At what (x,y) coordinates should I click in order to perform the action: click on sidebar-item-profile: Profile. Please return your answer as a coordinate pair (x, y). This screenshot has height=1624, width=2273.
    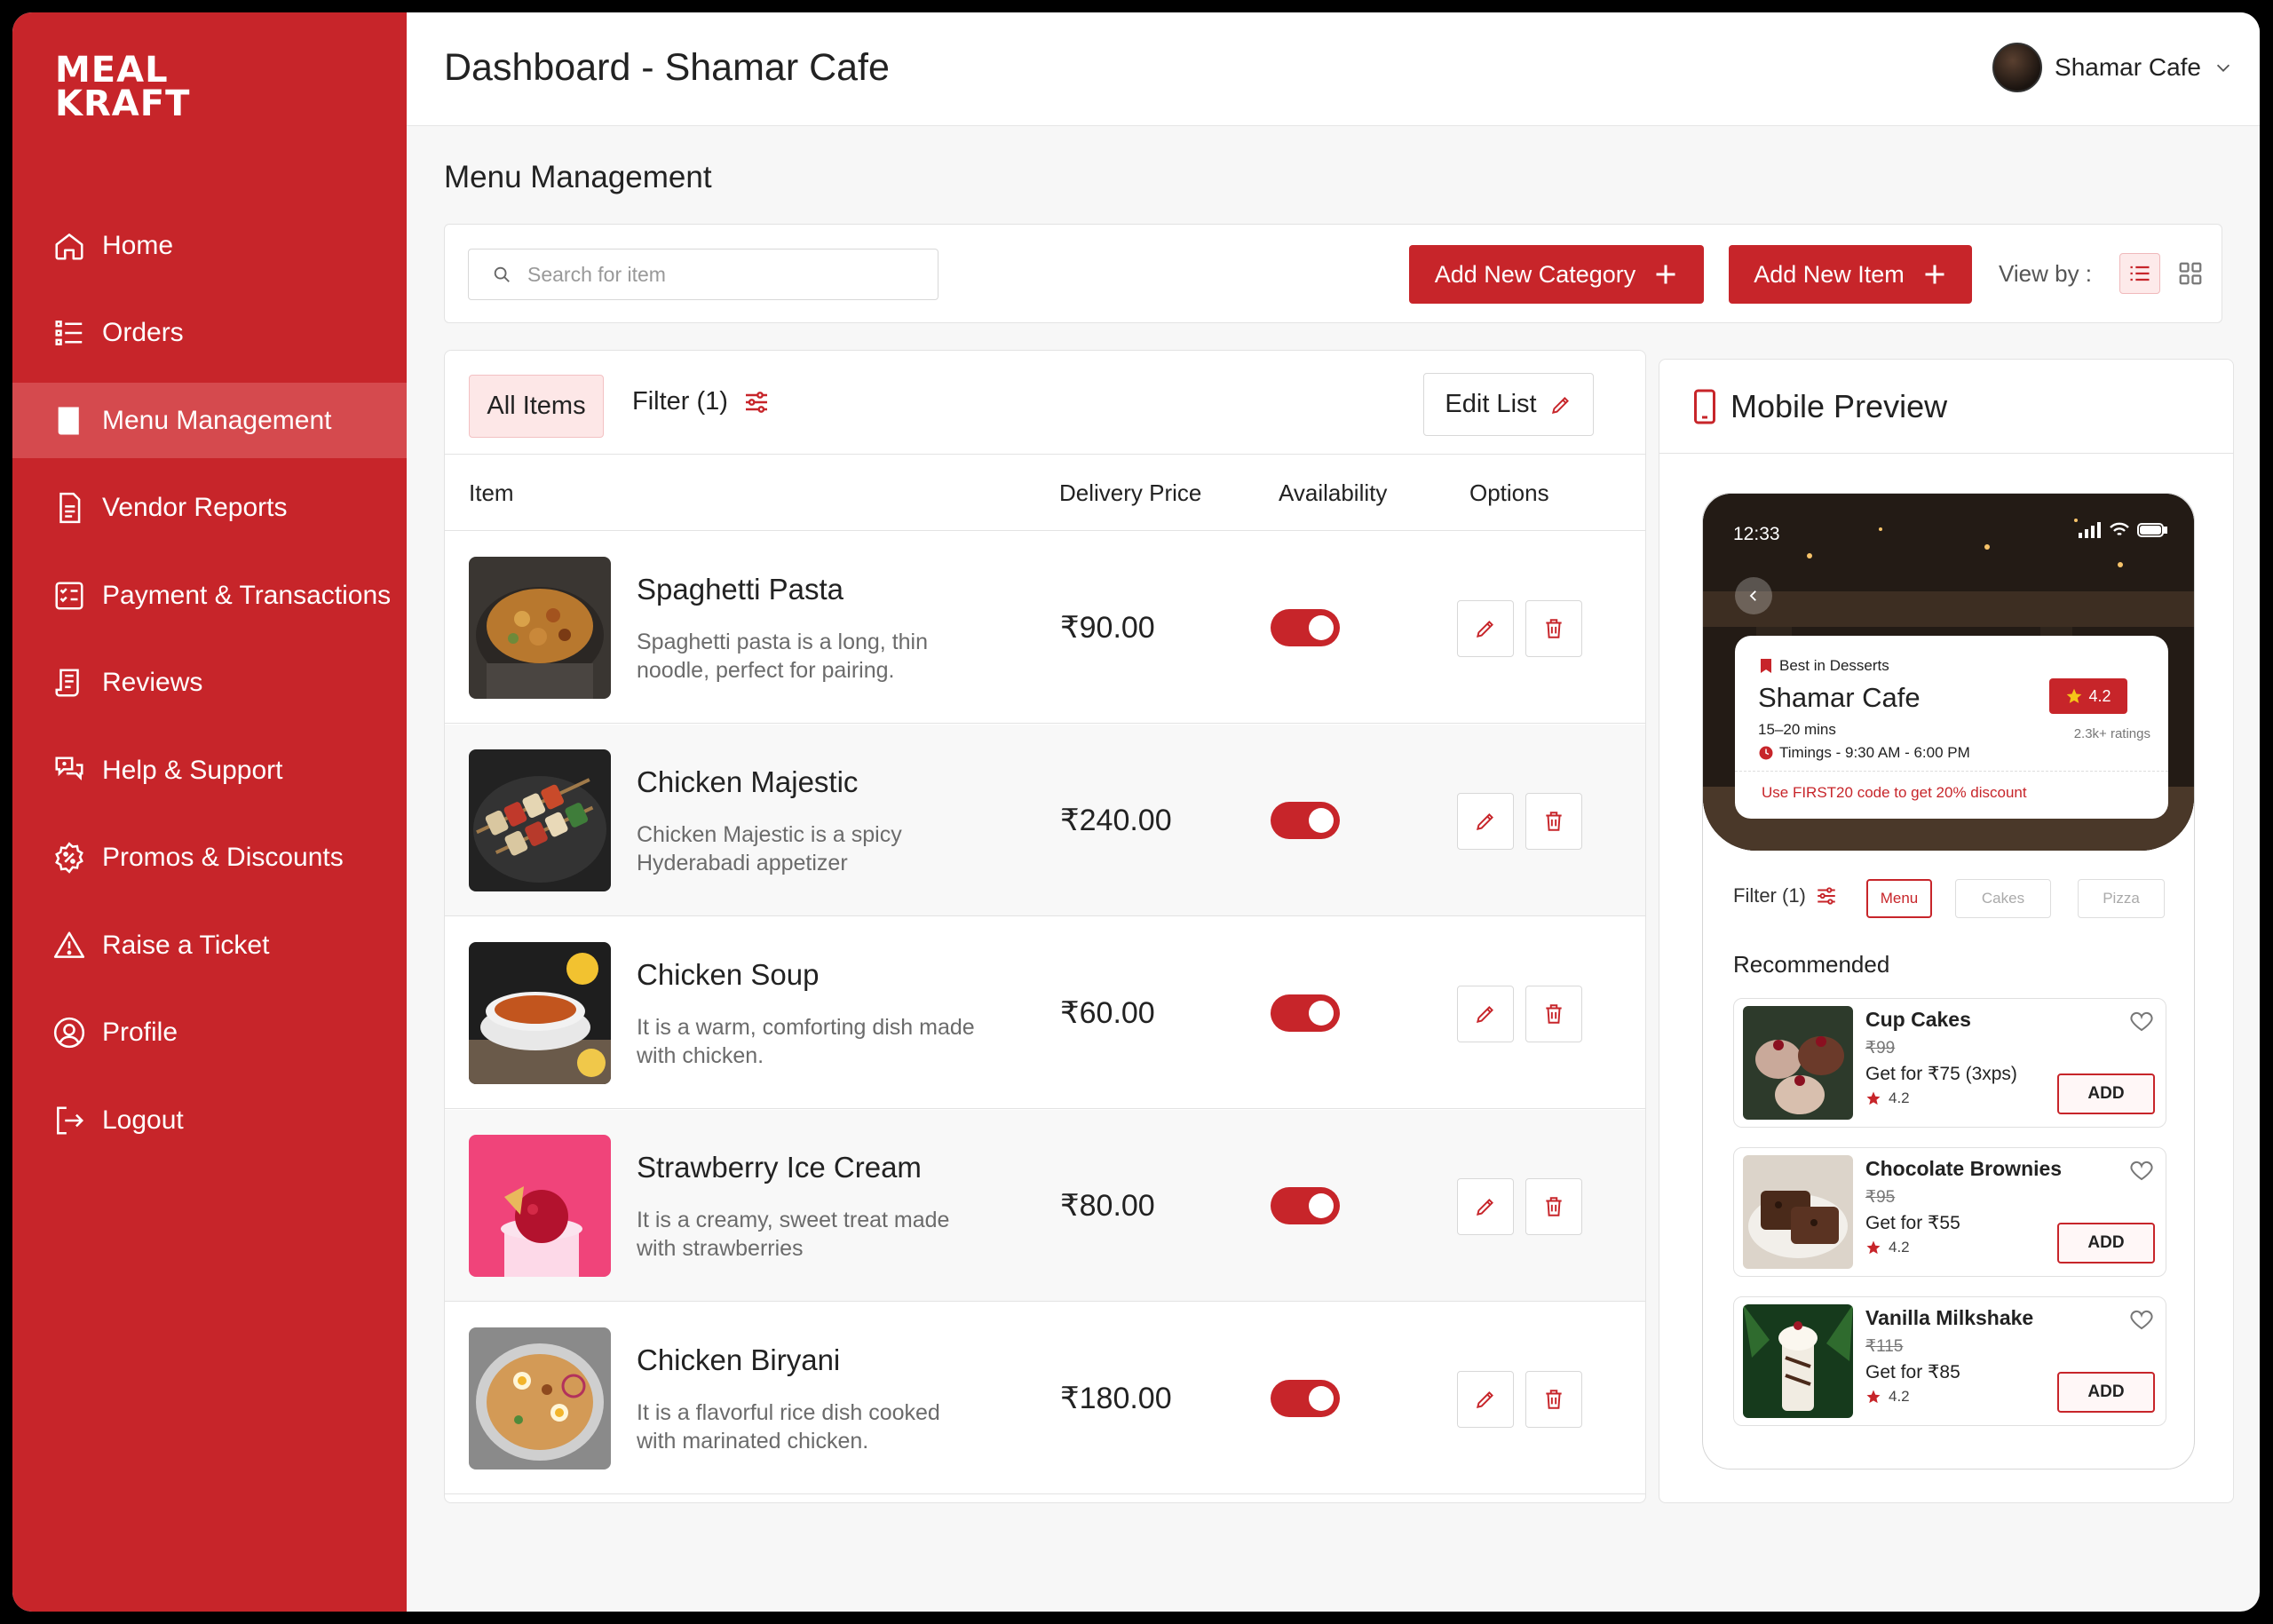
    Looking at the image, I should click on (210, 1033).